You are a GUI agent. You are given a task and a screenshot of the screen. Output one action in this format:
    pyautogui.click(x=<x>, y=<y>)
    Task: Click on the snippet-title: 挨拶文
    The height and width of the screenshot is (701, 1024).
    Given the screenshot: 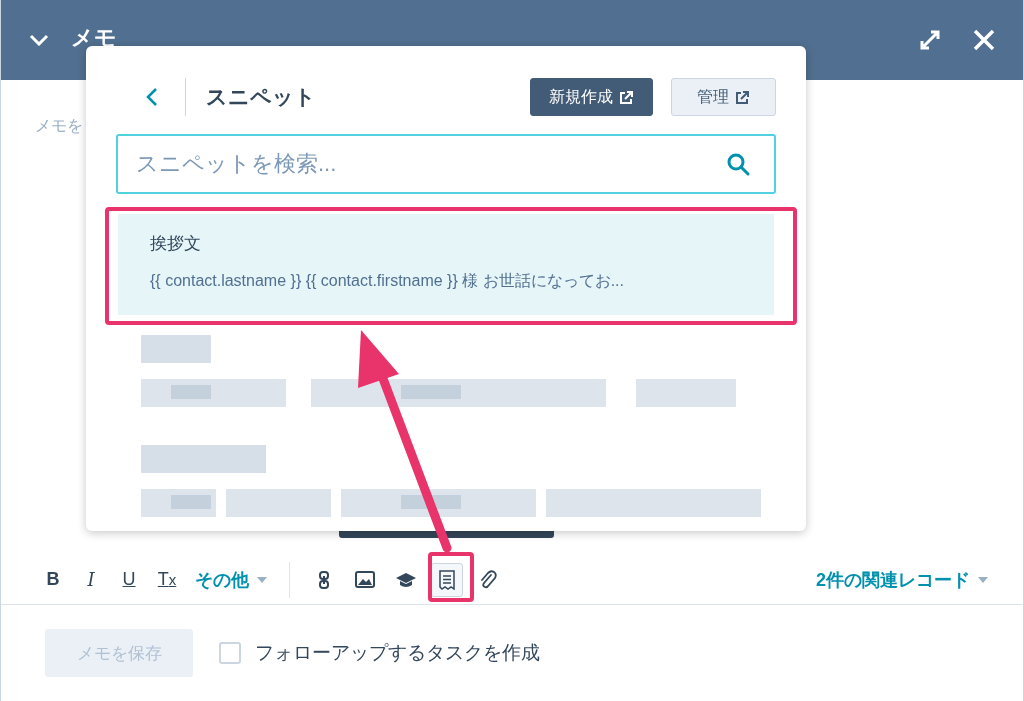 What is the action you would take?
    pyautogui.click(x=176, y=244)
    